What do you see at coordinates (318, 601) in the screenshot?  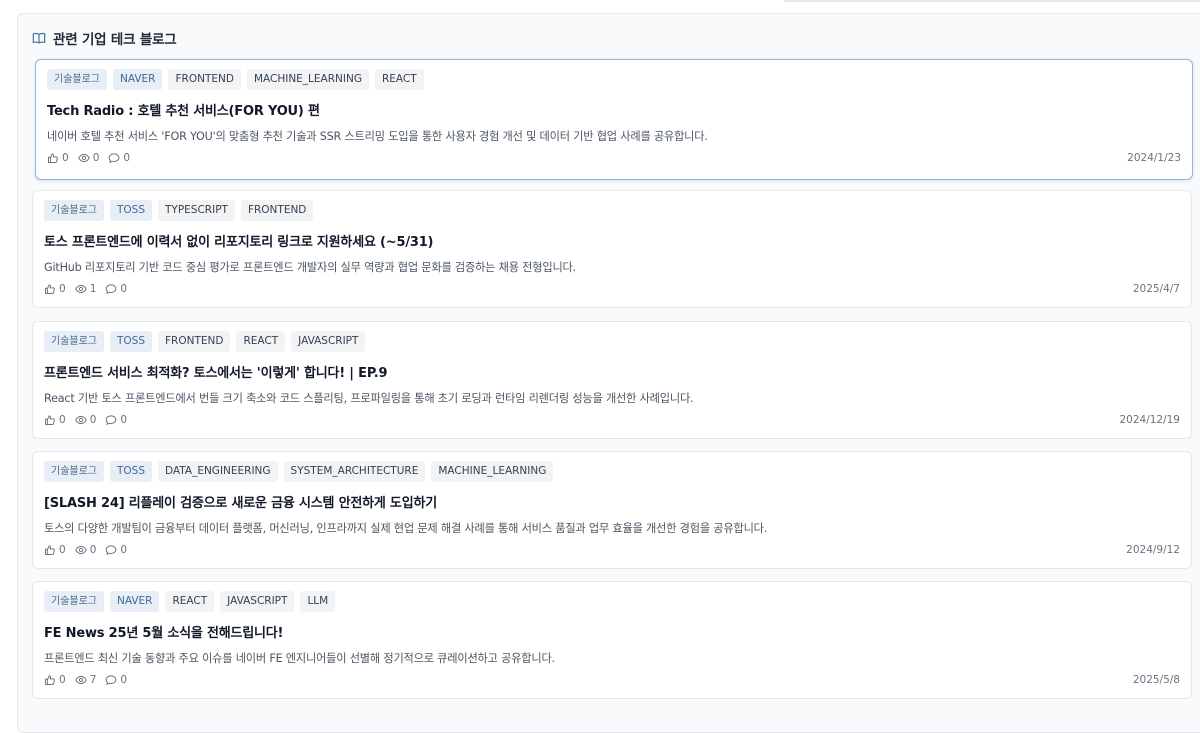 I see `topic-tag: LLM` at bounding box center [318, 601].